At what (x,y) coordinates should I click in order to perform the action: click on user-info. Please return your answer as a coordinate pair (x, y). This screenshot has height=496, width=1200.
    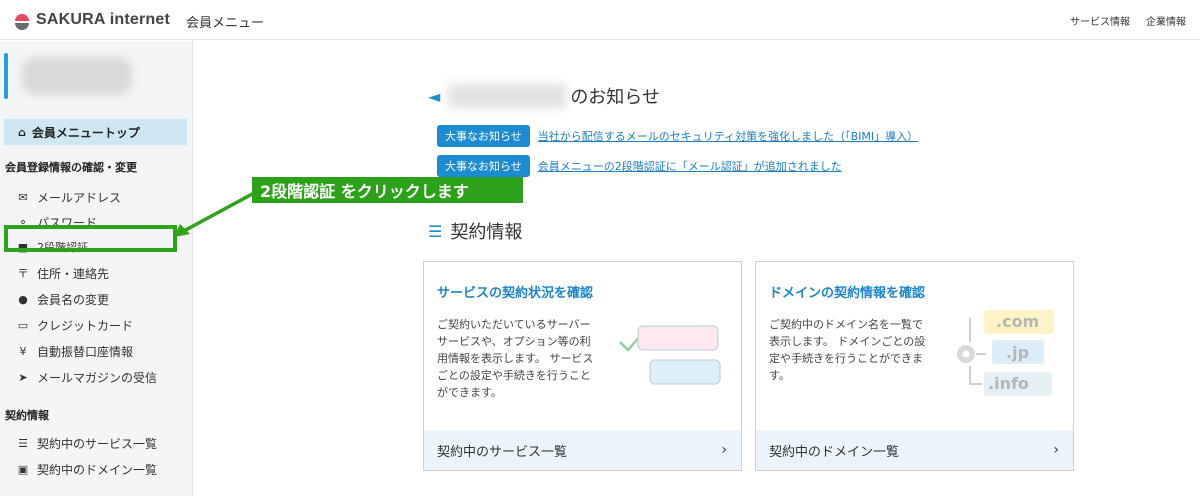
    Looking at the image, I should click on (96, 77).